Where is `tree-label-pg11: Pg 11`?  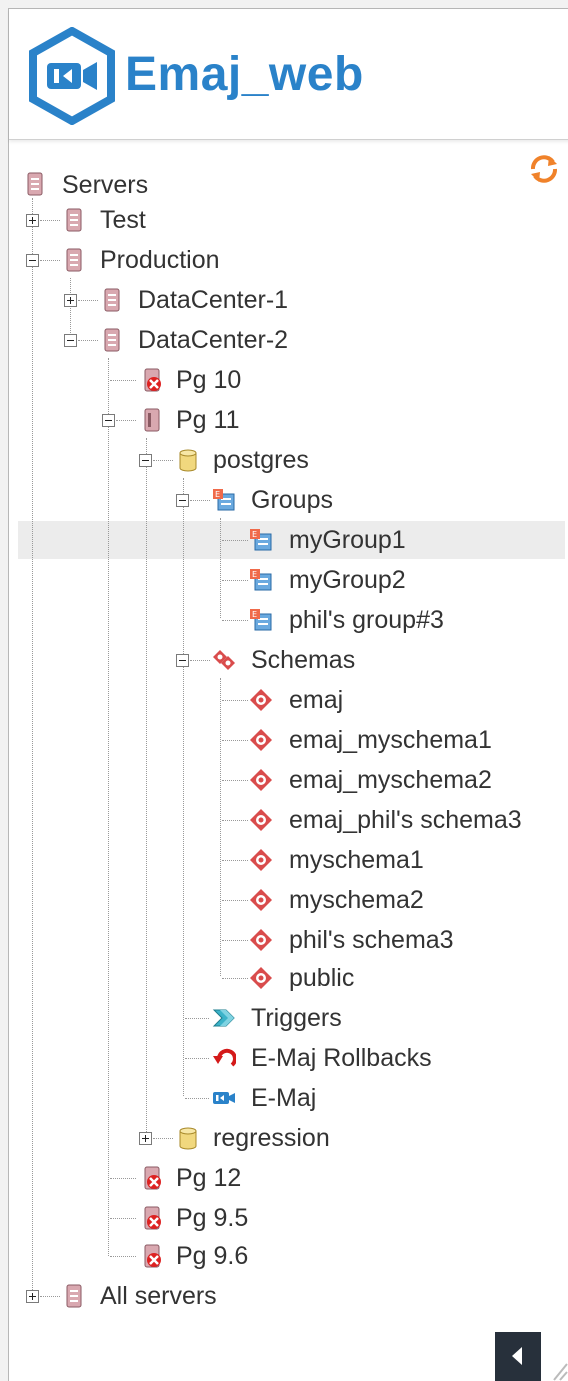 tree-label-pg11: Pg 11 is located at coordinates (207, 420).